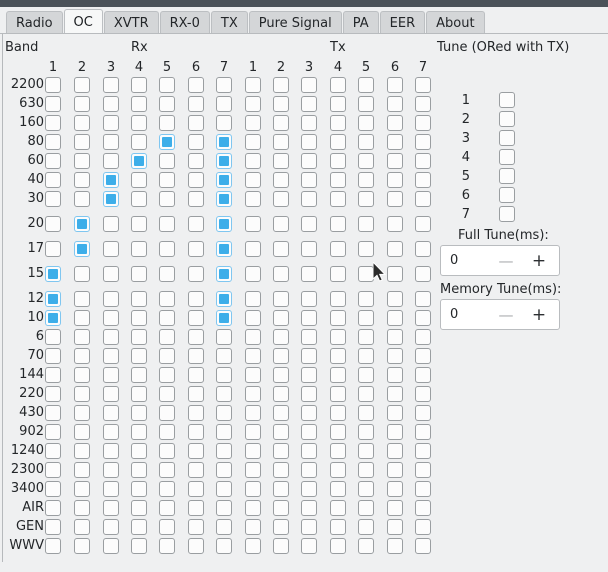  Describe the element at coordinates (539, 315) in the screenshot. I see `memory-tune-increment-button: +` at that location.